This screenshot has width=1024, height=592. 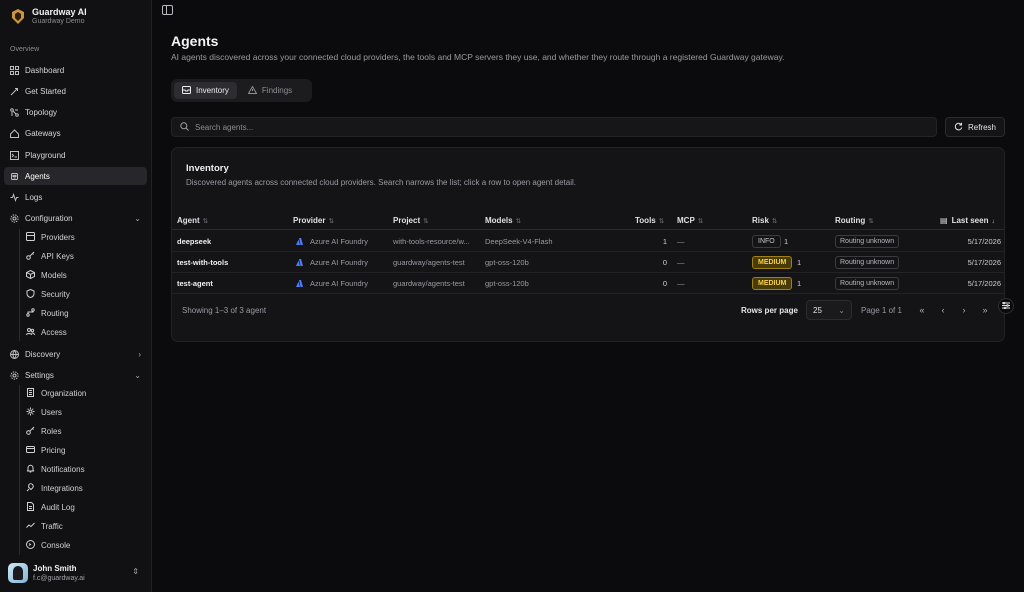 What do you see at coordinates (545, 127) in the screenshot?
I see `search-input` at bounding box center [545, 127].